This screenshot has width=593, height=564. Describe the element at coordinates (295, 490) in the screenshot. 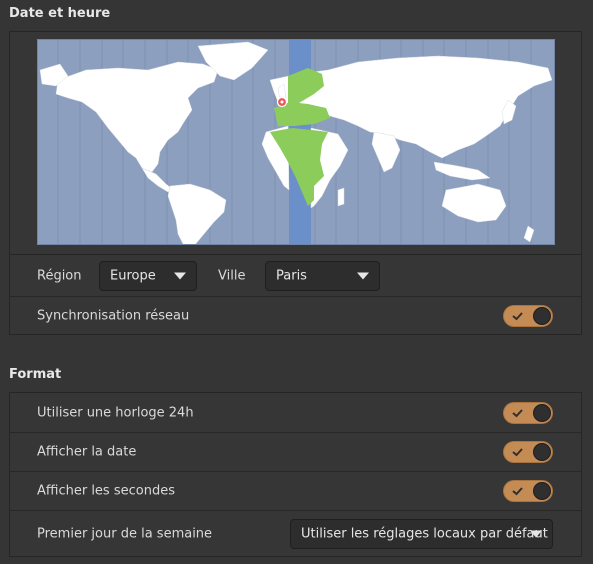

I see `show-seconds-row: Afficher les secondes` at that location.